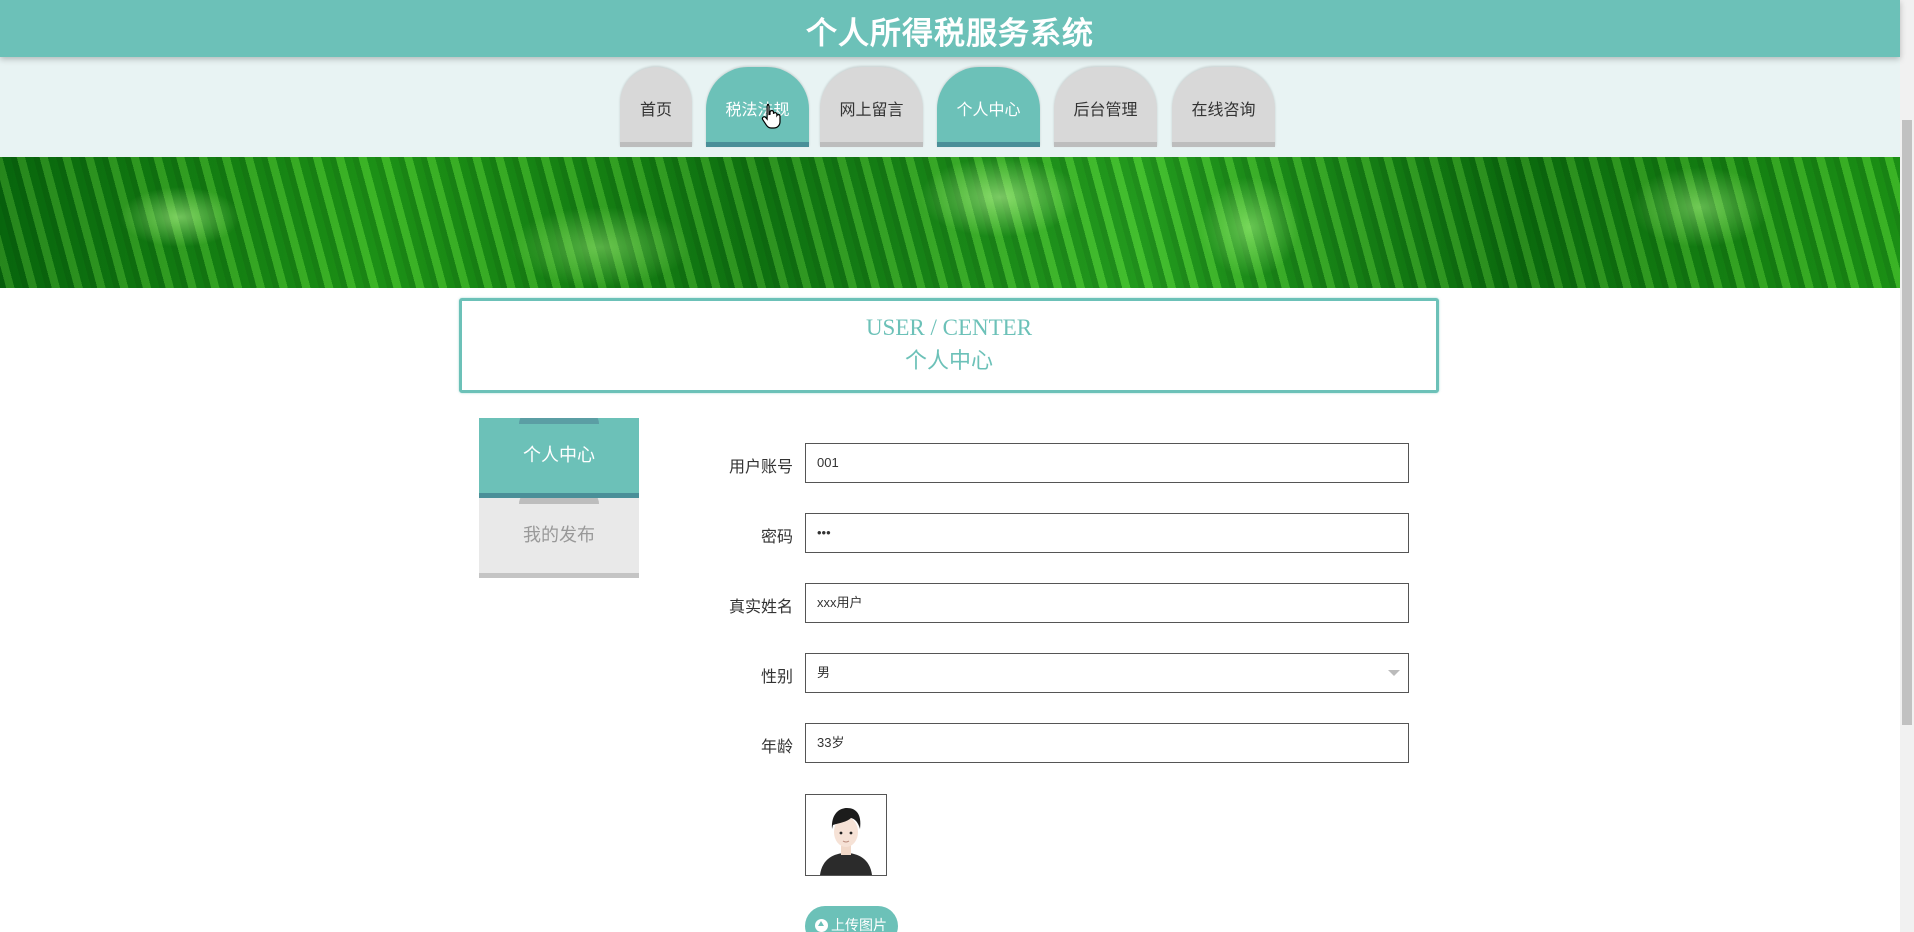  I want to click on nav-admin: 后台管理, so click(1105, 107).